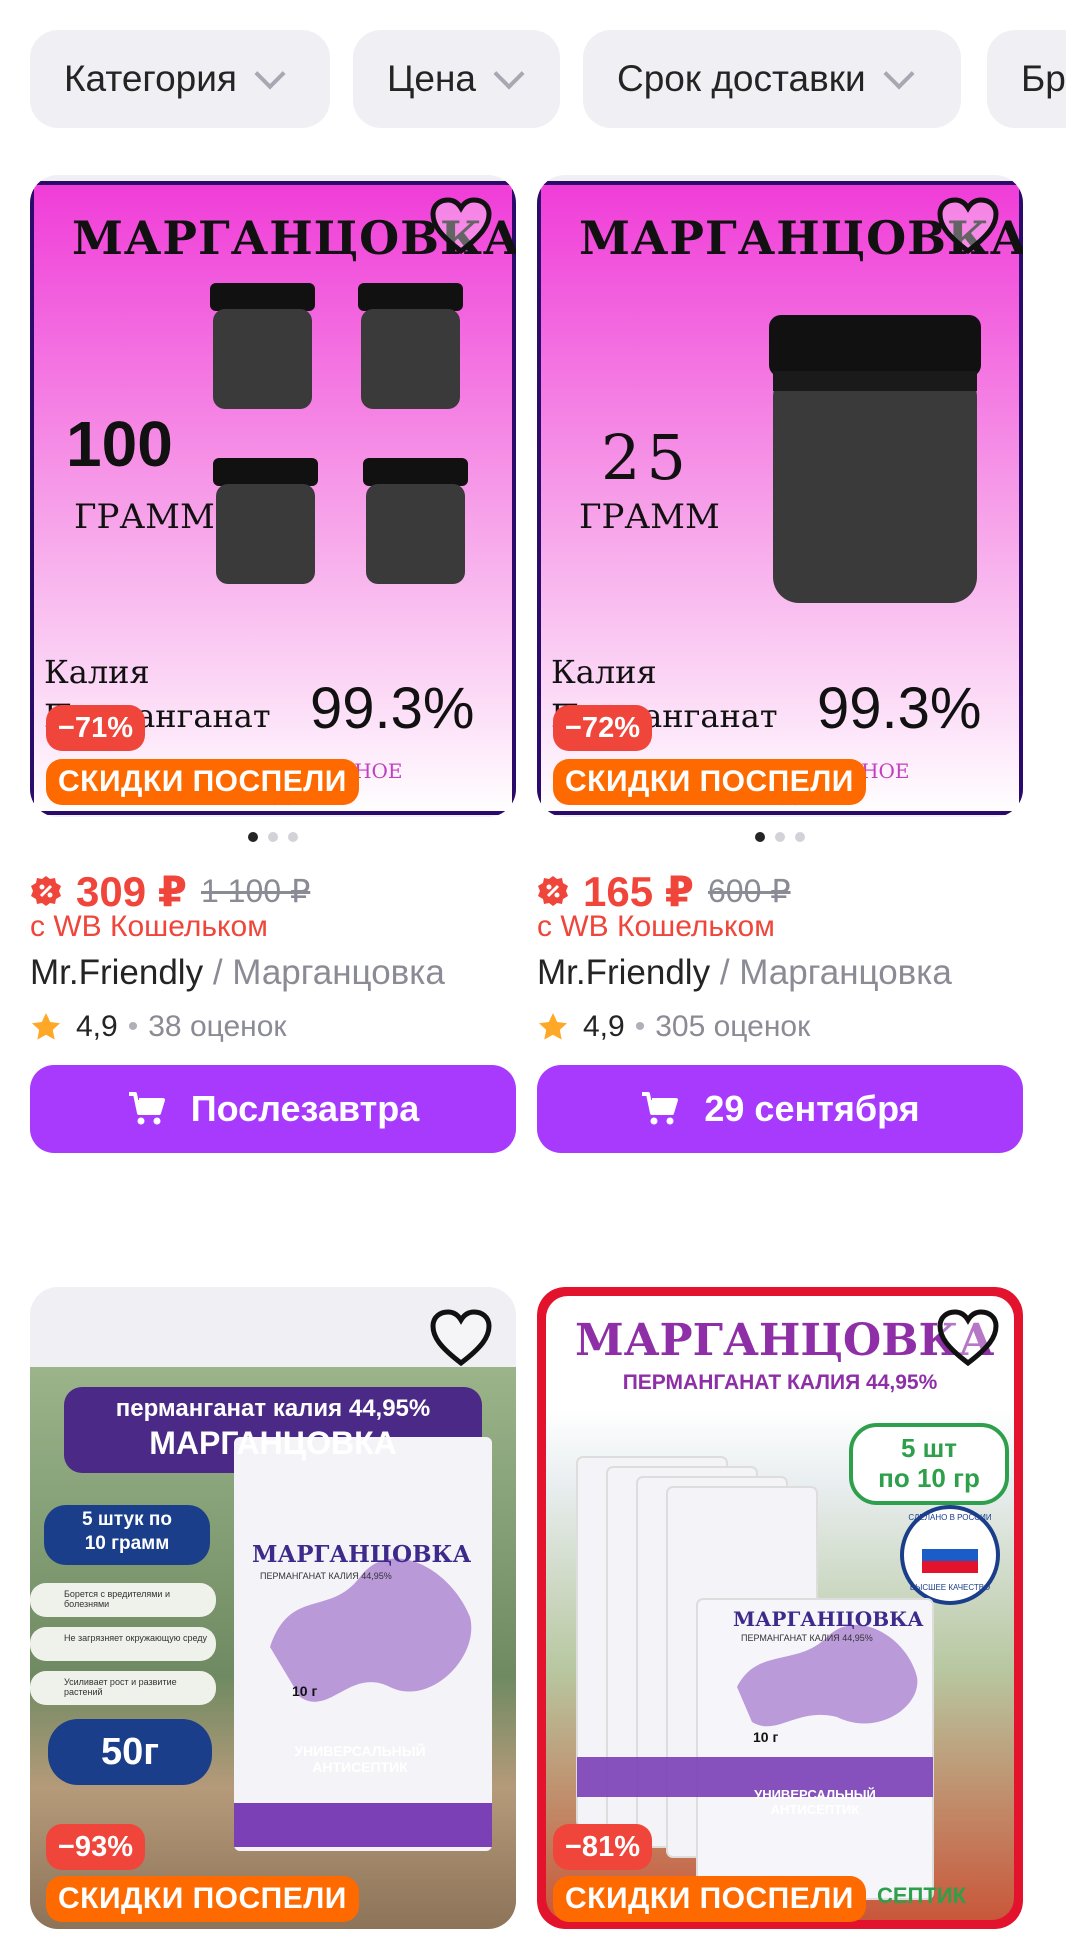  I want to click on reviews-count: 38 оценок, so click(217, 1026).